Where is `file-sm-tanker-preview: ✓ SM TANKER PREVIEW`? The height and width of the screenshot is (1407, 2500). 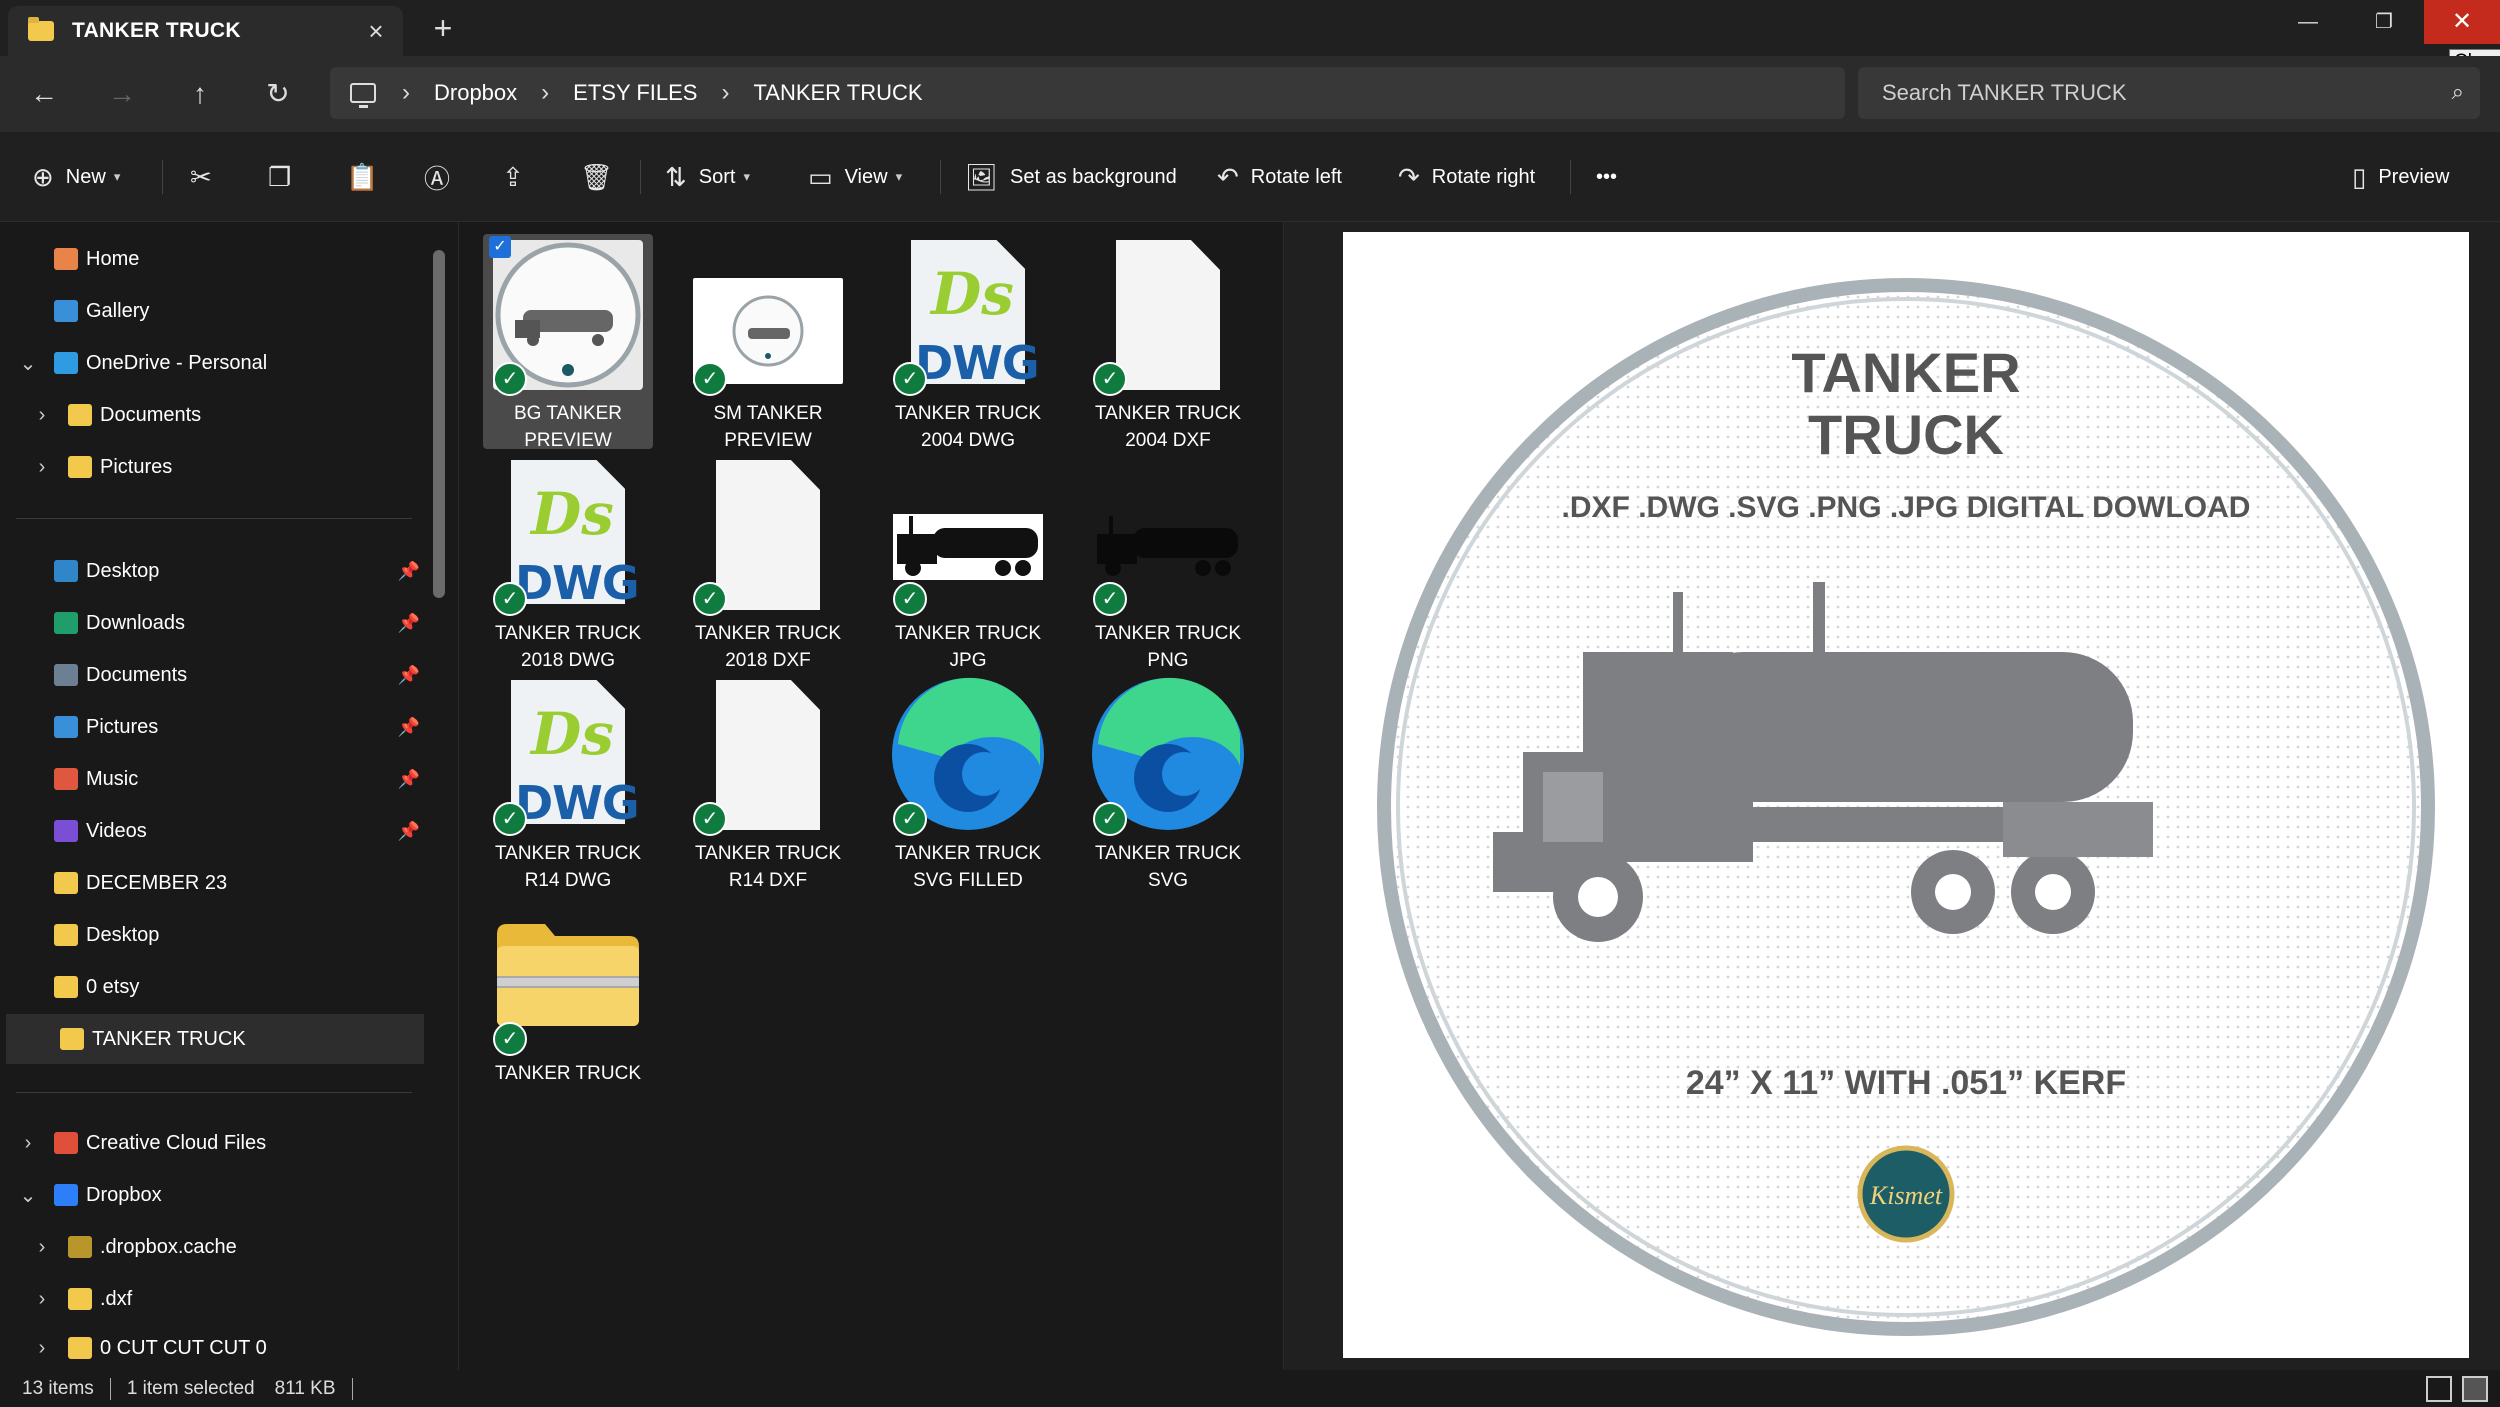 file-sm-tanker-preview: ✓ SM TANKER PREVIEW is located at coordinates (768, 342).